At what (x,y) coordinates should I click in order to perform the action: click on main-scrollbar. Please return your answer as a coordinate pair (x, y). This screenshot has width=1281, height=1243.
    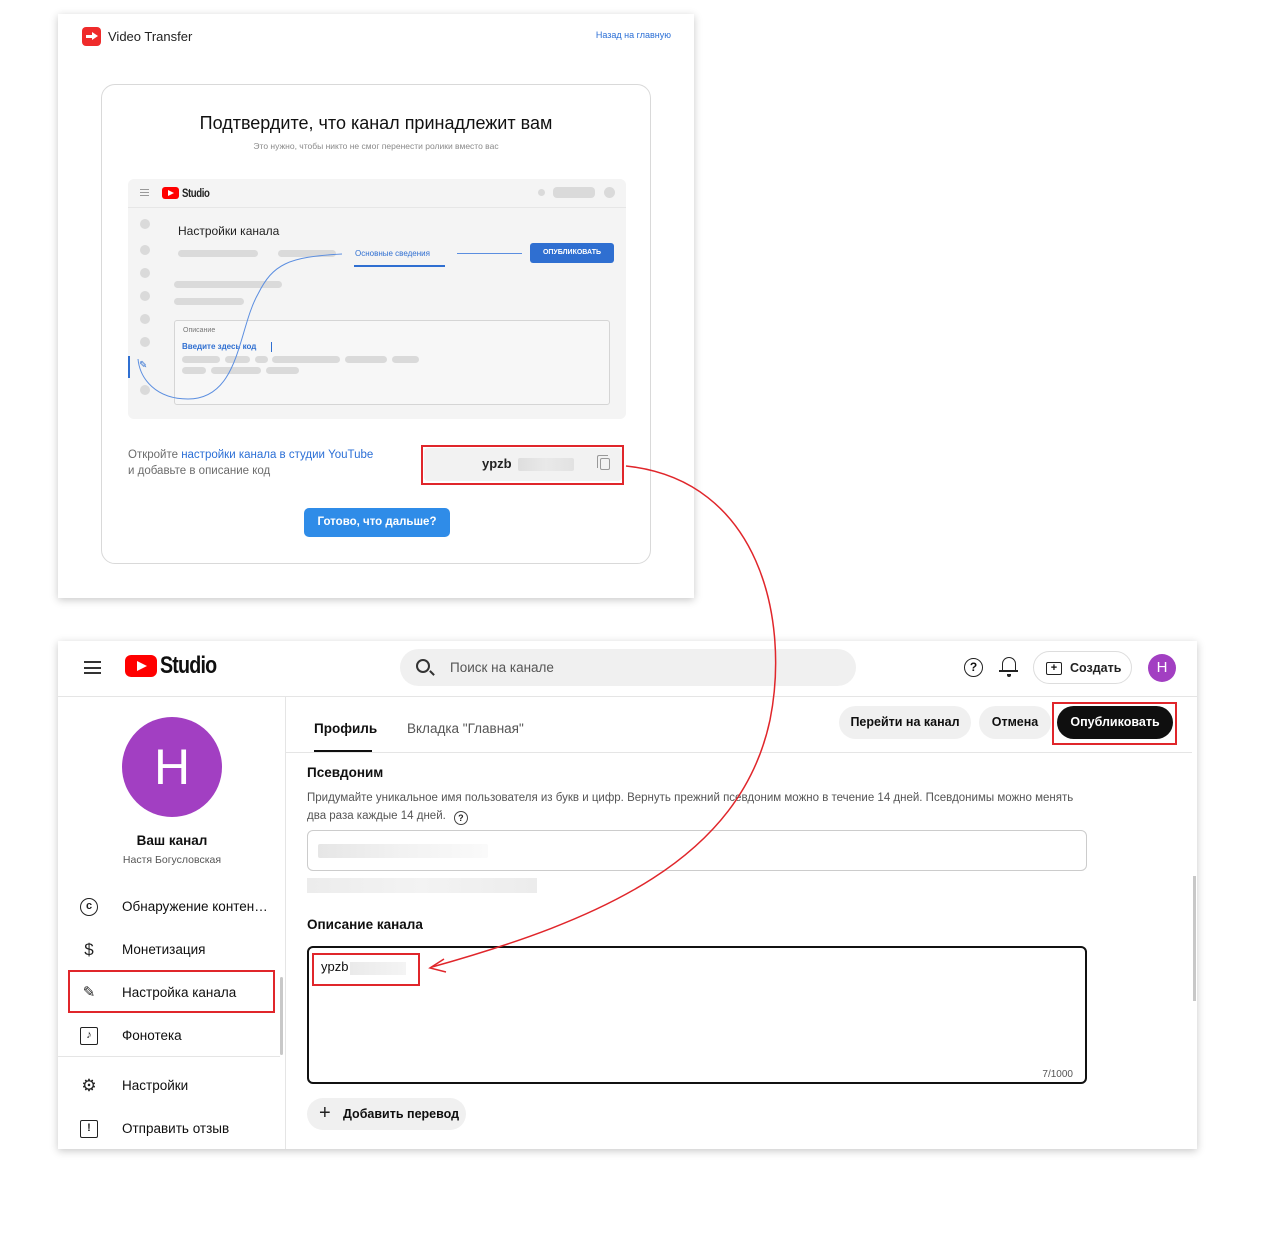
    Looking at the image, I should click on (1194, 938).